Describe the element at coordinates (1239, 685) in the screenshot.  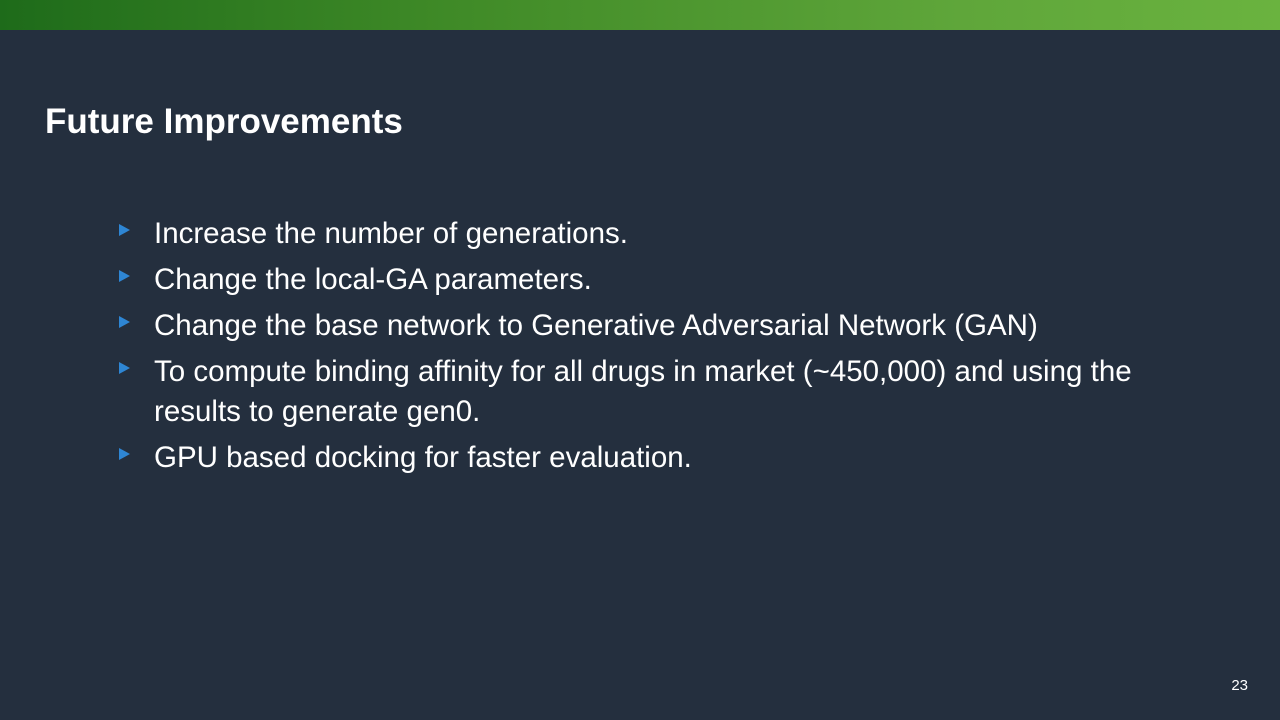
I see `slide-number: 23` at that location.